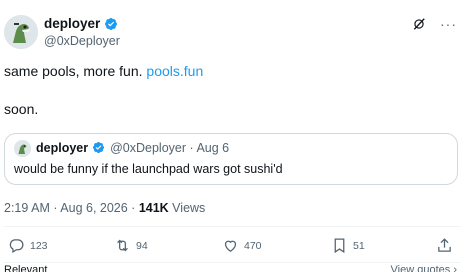  I want to click on post-header: deployer @0xDeployer ···, so click(233, 33).